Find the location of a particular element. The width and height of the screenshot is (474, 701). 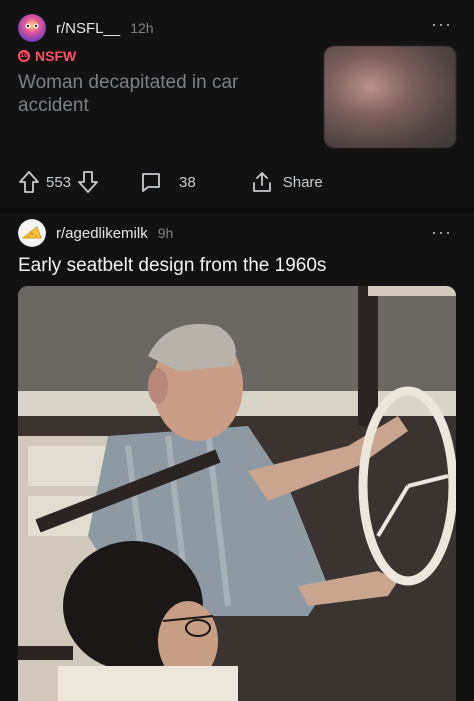

post-actions: 553 38 Share is located at coordinates (170, 182).